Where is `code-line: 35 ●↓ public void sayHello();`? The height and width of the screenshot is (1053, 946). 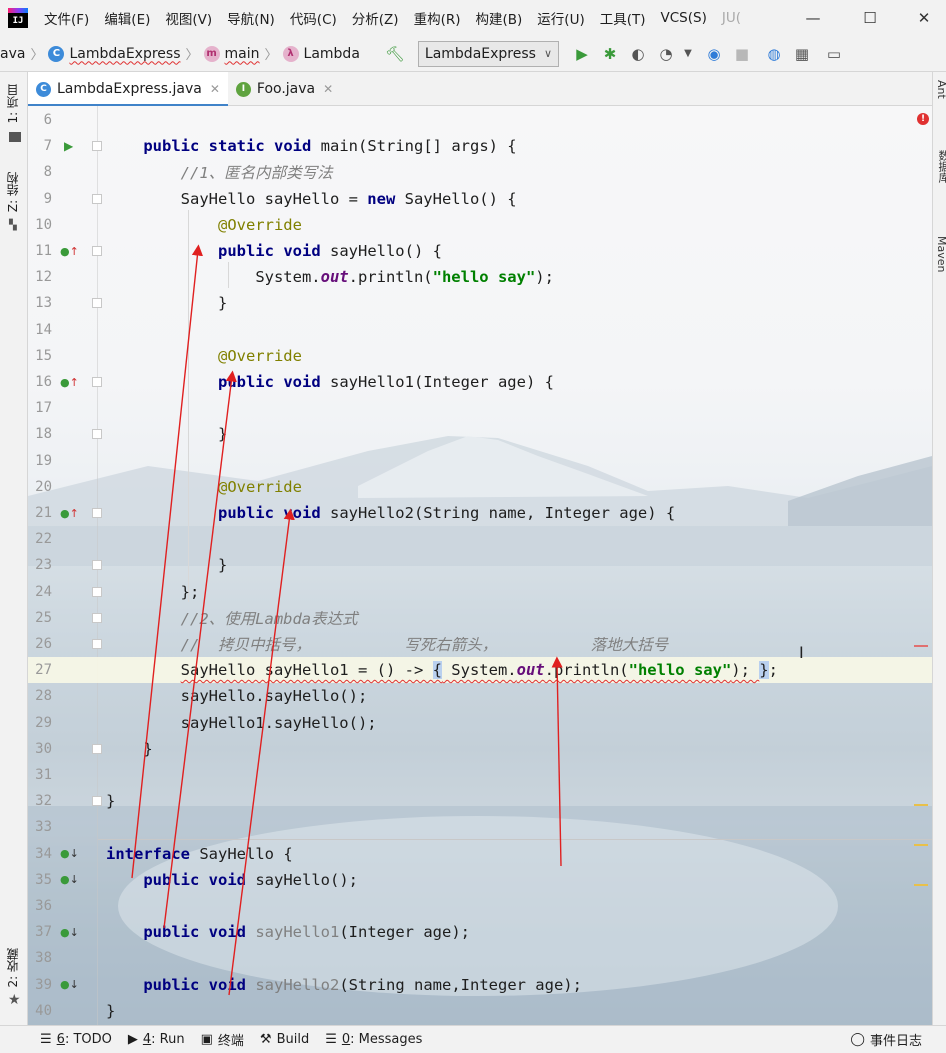
code-line: 35 ●↓ public void sayHello(); is located at coordinates (480, 880).